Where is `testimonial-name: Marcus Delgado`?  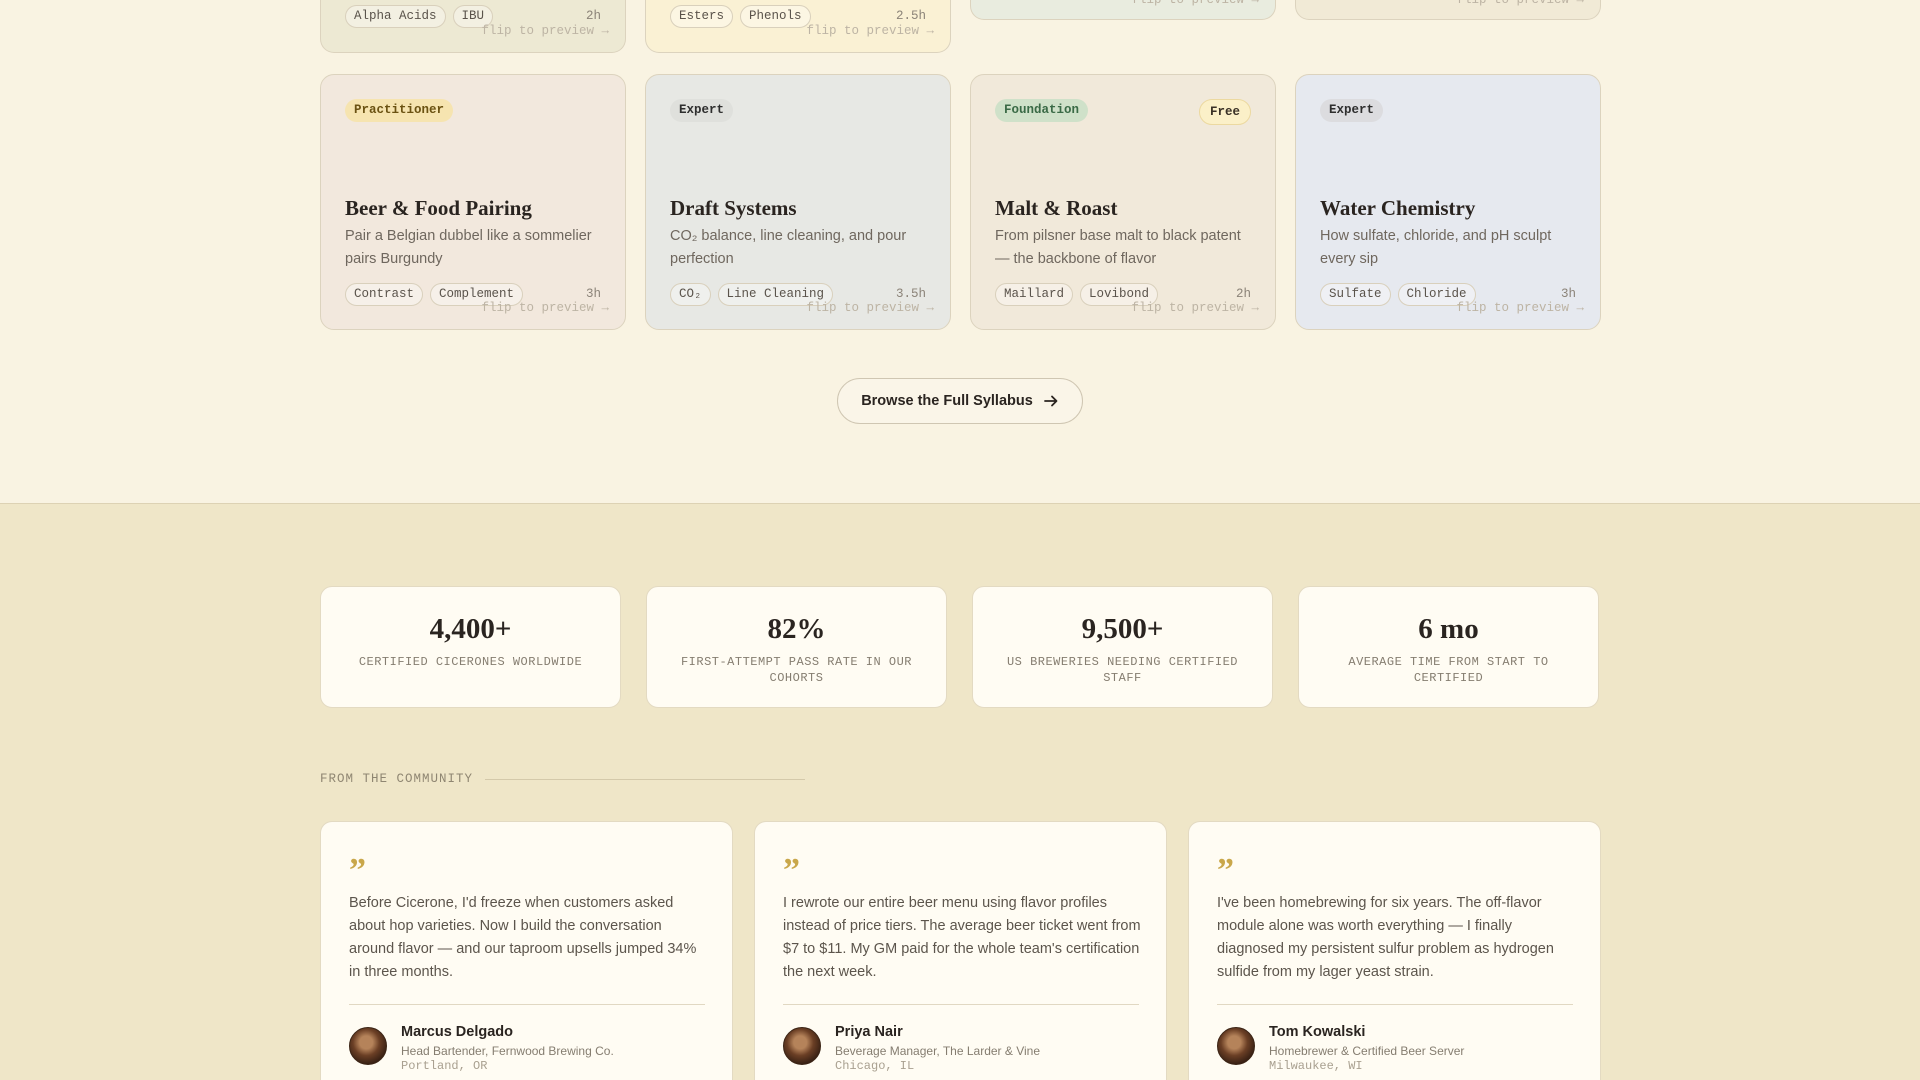 testimonial-name: Marcus Delgado is located at coordinates (457, 1032).